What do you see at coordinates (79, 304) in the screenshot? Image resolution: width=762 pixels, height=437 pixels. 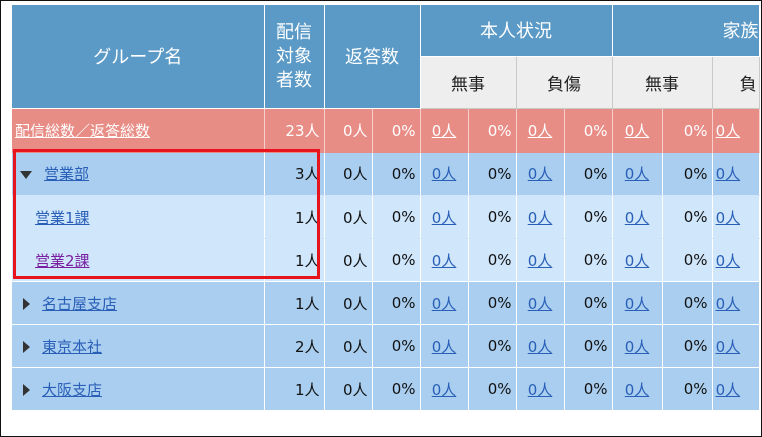 I see `group-link: 名古屋支店` at bounding box center [79, 304].